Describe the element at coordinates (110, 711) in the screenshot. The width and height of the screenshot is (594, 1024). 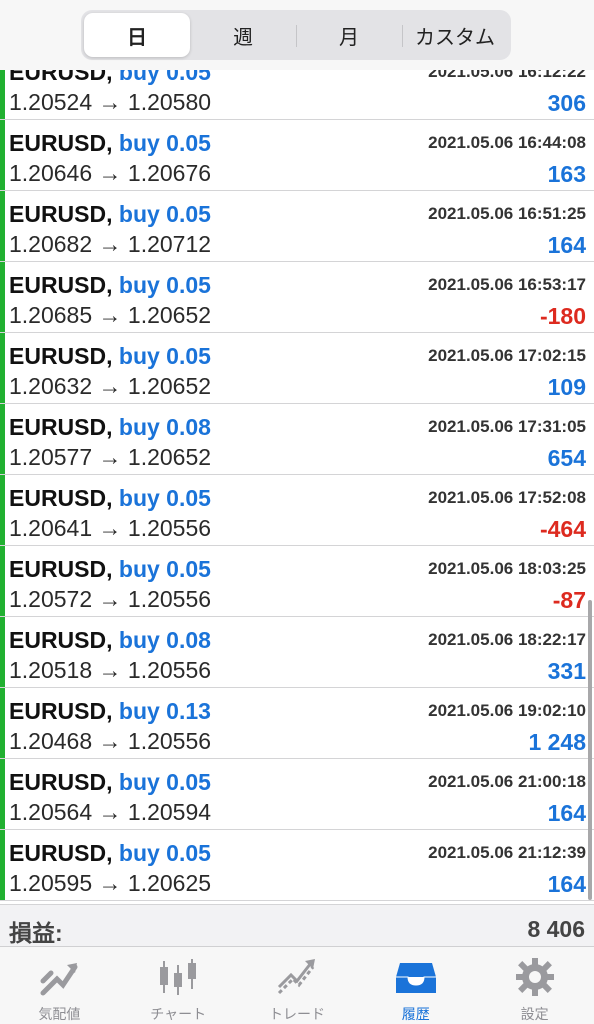
I see `trade-title: EURUSD, buy 0.13` at that location.